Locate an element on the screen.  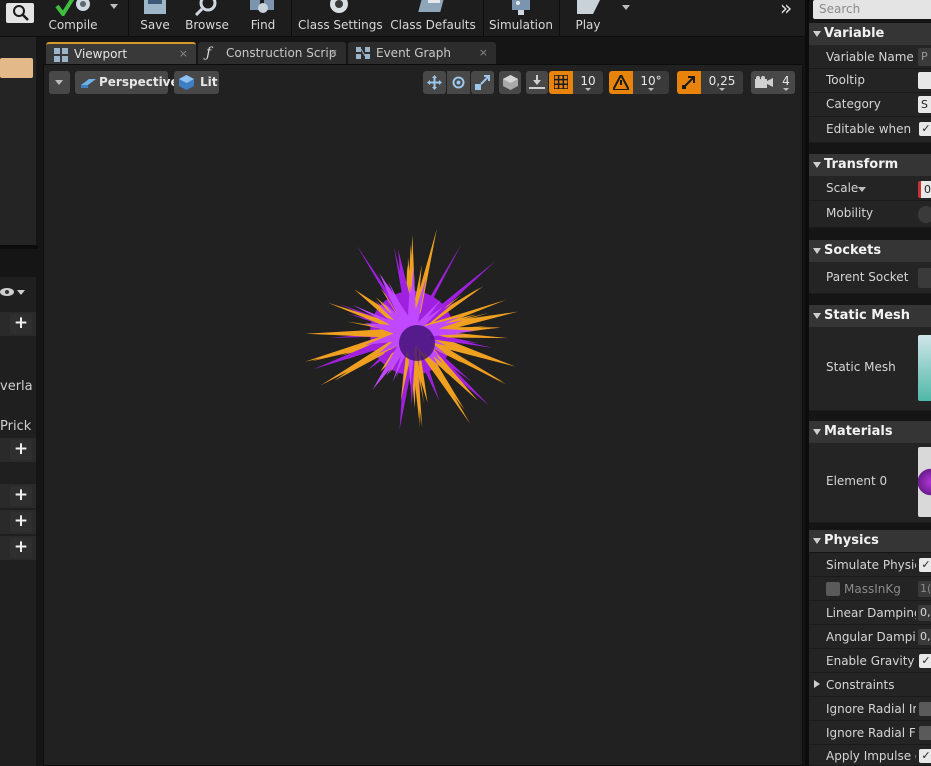
property-row: Constraints is located at coordinates (870, 685).